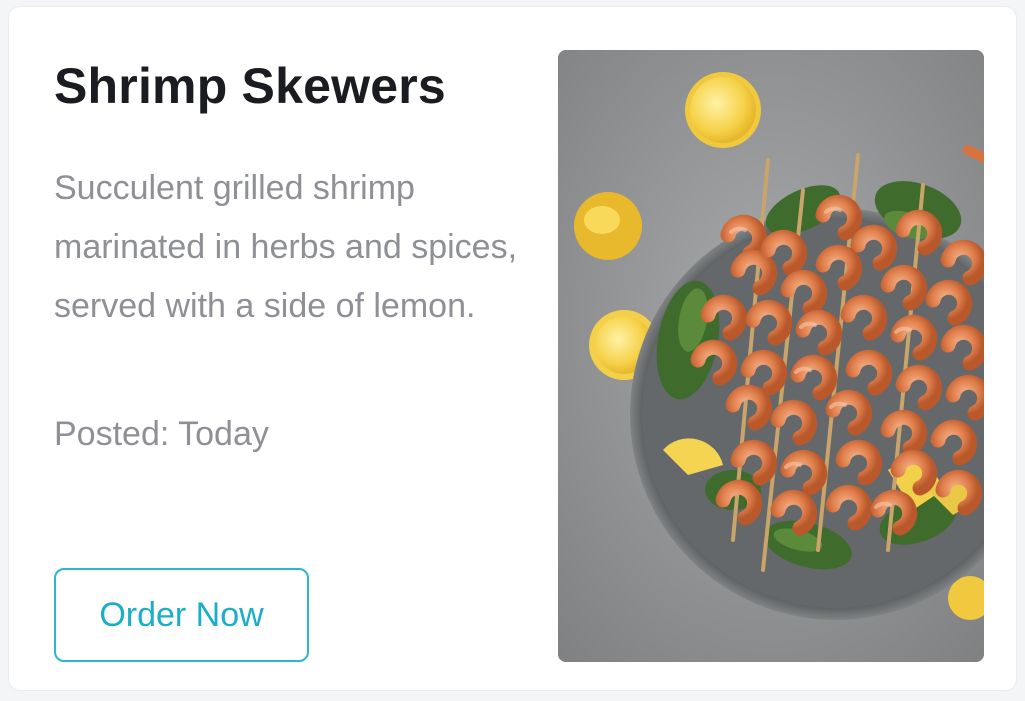 This screenshot has height=701, width=1025. What do you see at coordinates (181, 615) in the screenshot?
I see `order-now-button: Order Now` at bounding box center [181, 615].